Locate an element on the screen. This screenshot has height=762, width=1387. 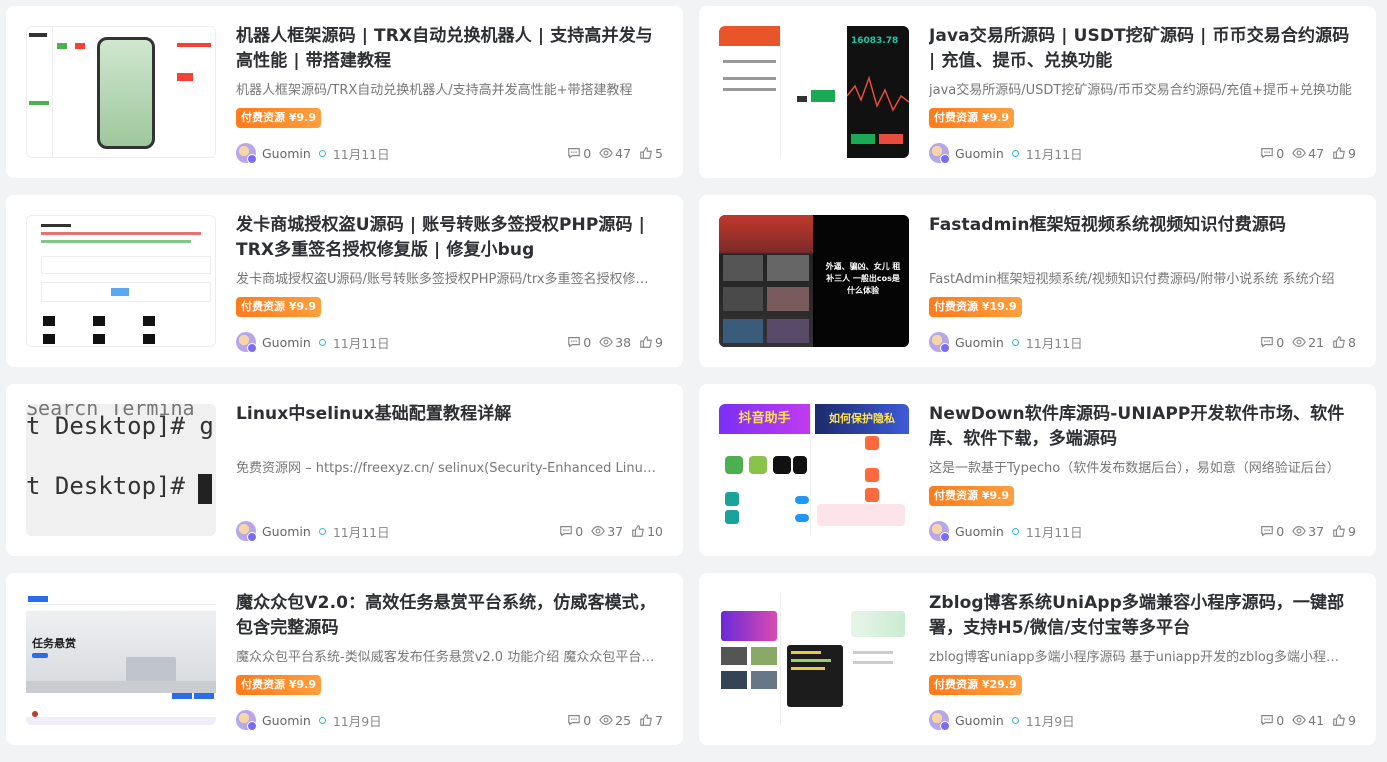
post-thumbnail: 外逼、骗凶、女儿 租补三人 一般出cos是什么体验 is located at coordinates (814, 281).